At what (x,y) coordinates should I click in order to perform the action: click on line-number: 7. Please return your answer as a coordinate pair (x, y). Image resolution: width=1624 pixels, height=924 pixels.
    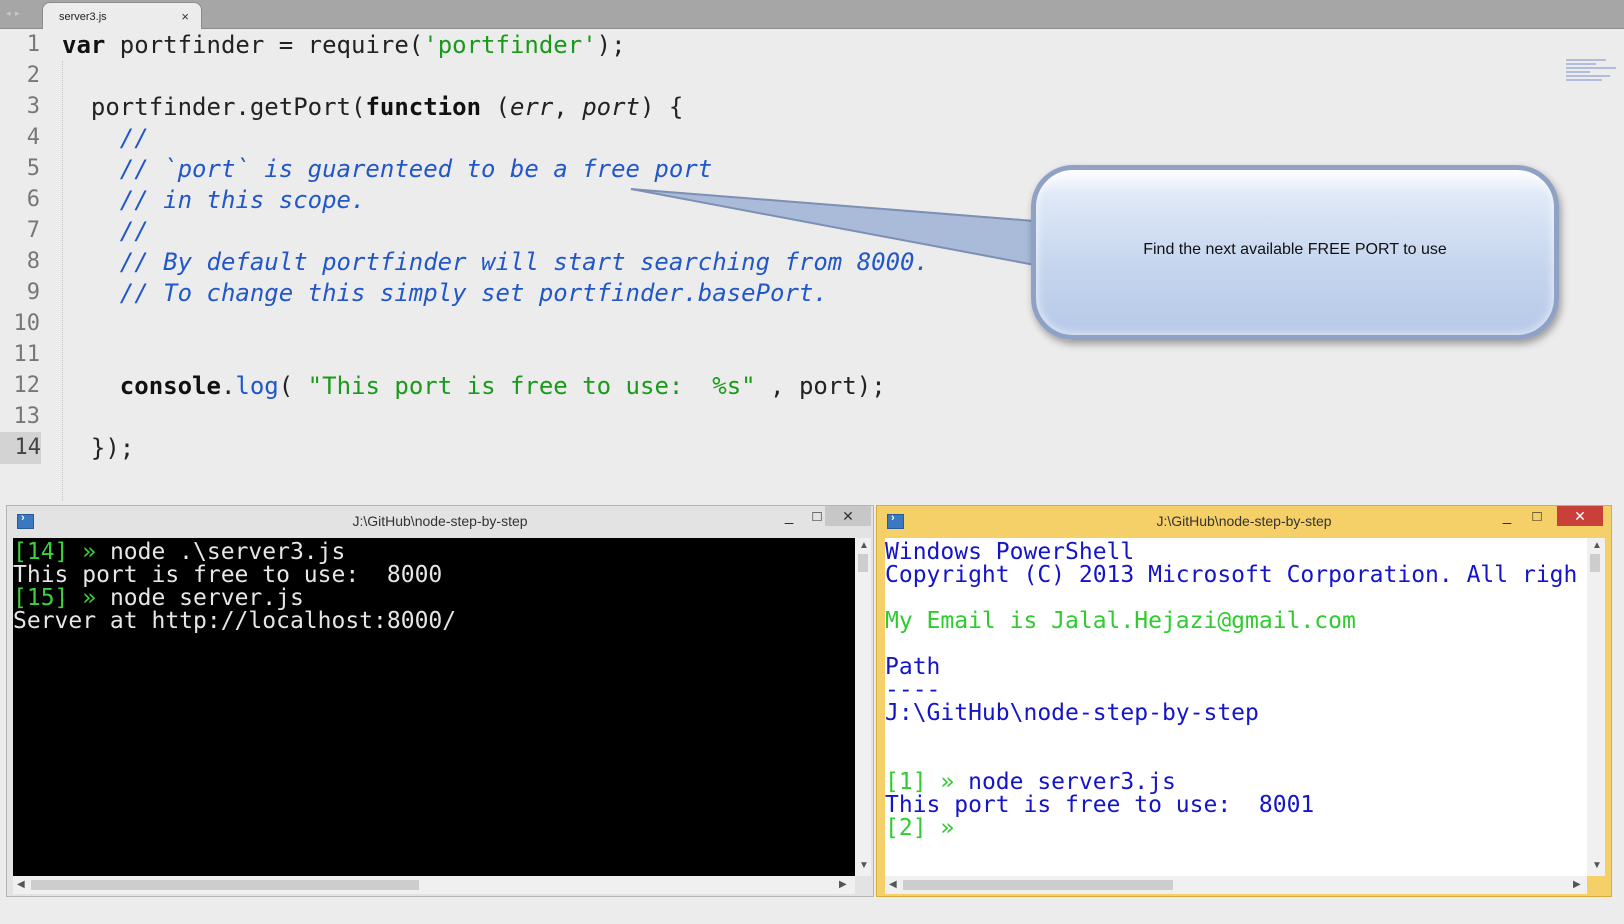
    Looking at the image, I should click on (33, 230).